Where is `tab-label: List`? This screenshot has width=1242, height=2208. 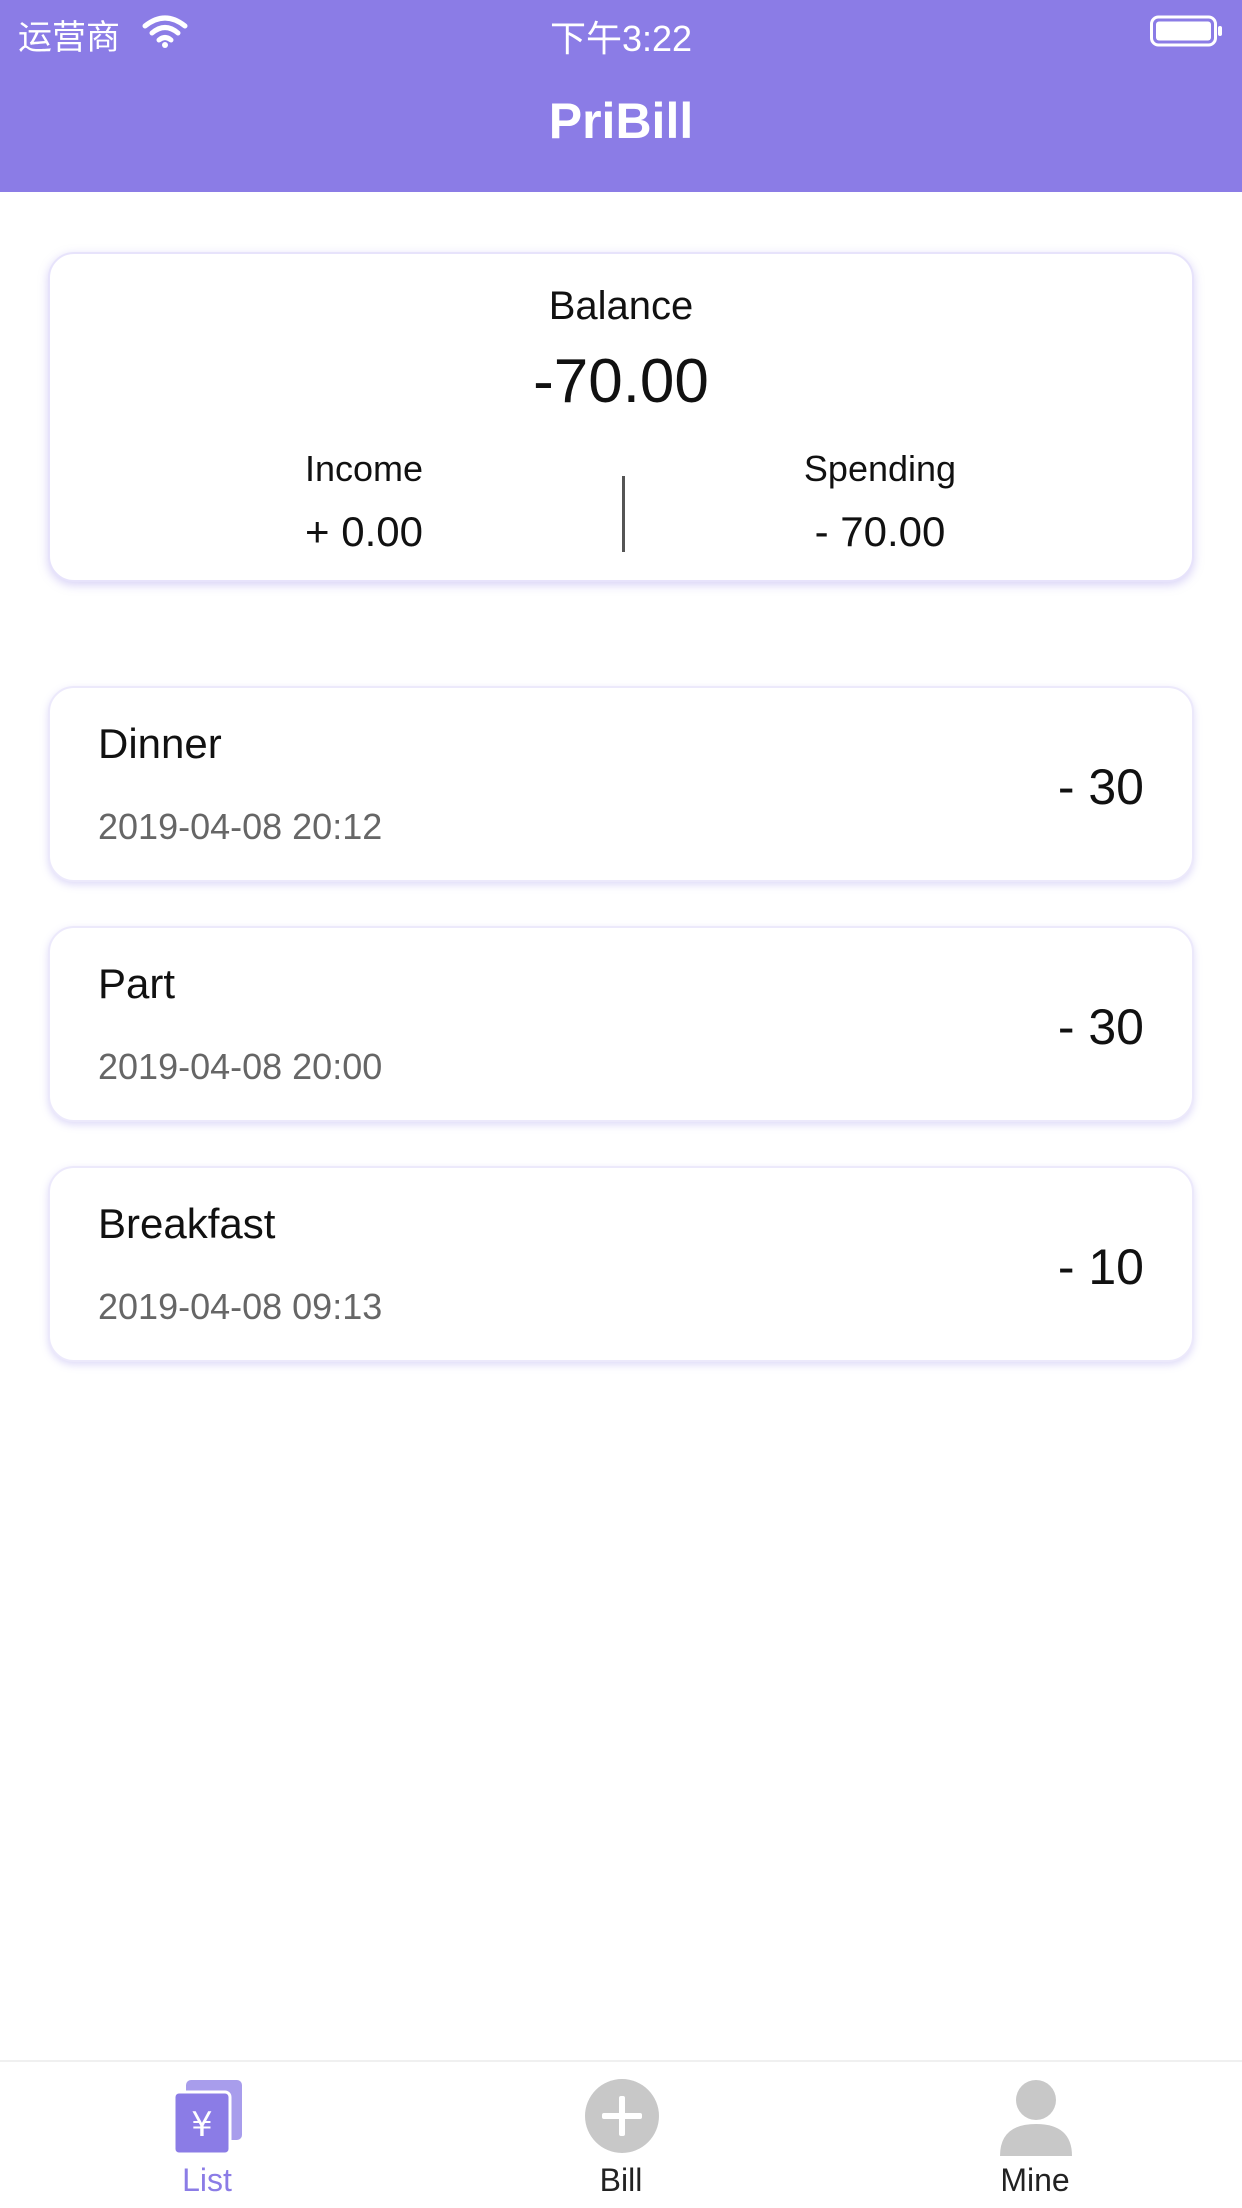
tab-label: List is located at coordinates (207, 2180).